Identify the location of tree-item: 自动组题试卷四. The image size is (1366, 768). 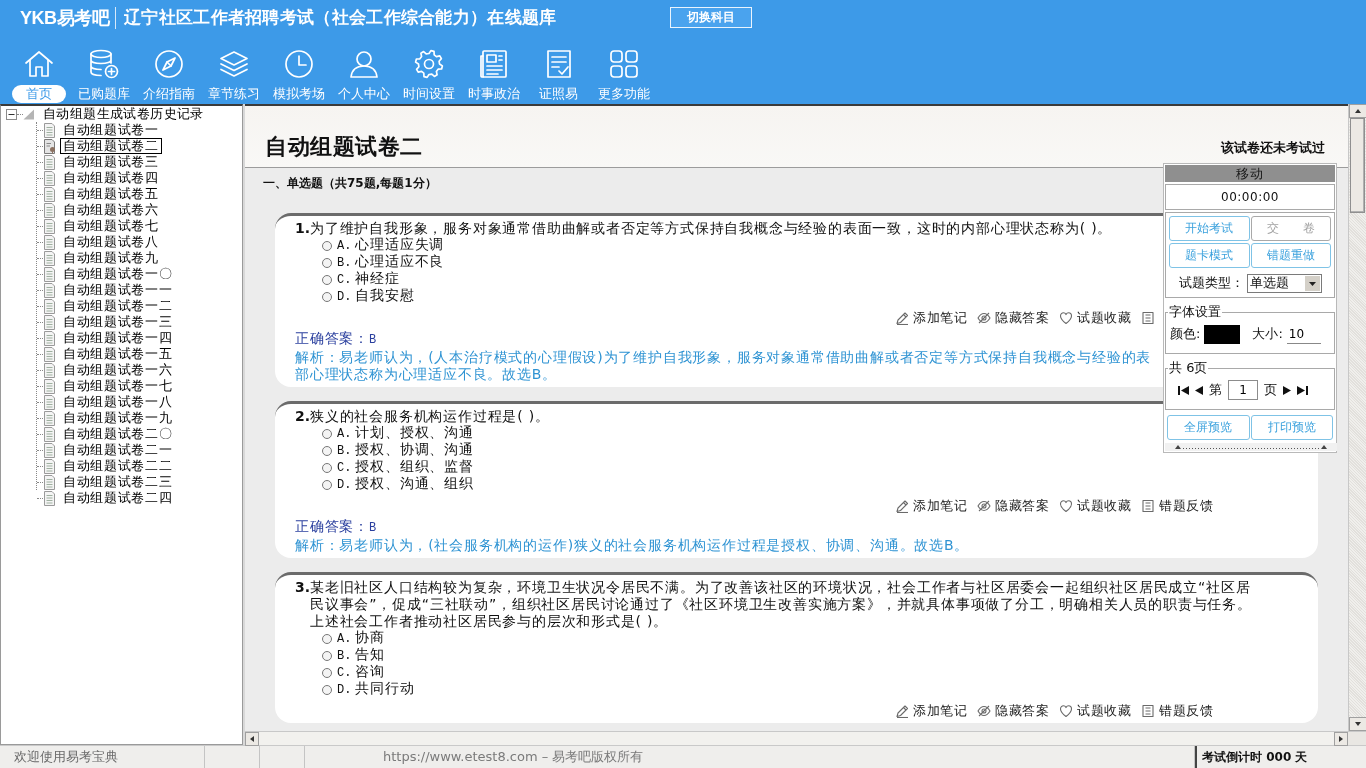
(111, 178).